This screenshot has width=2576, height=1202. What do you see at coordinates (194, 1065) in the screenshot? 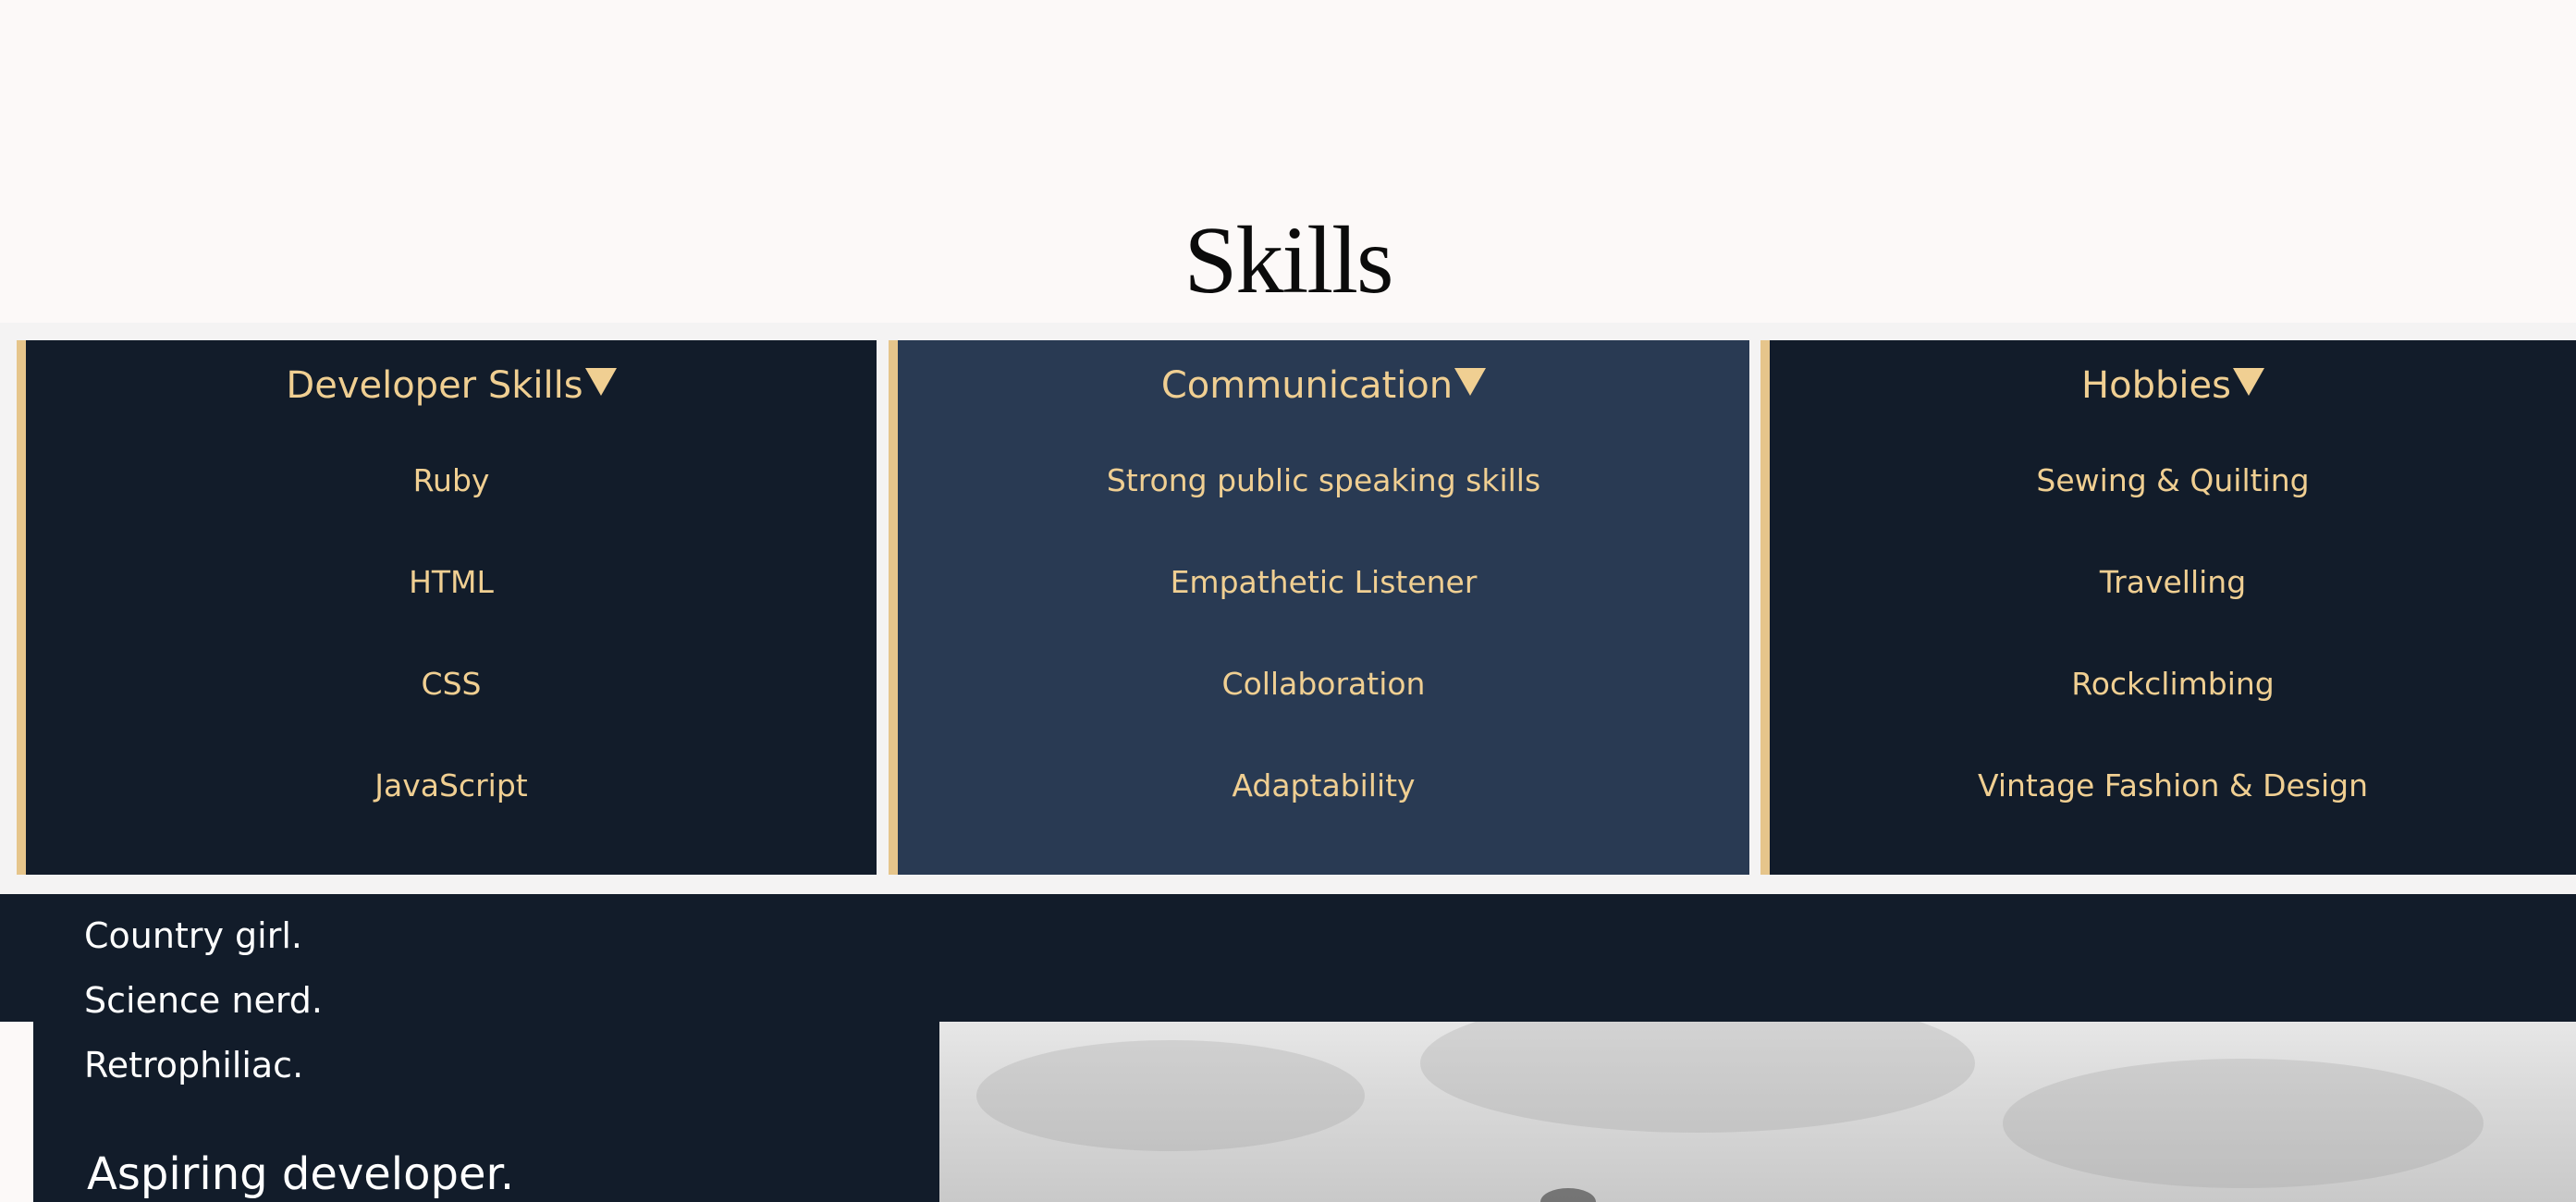
I see `tagline-line: Retrophiliac.` at bounding box center [194, 1065].